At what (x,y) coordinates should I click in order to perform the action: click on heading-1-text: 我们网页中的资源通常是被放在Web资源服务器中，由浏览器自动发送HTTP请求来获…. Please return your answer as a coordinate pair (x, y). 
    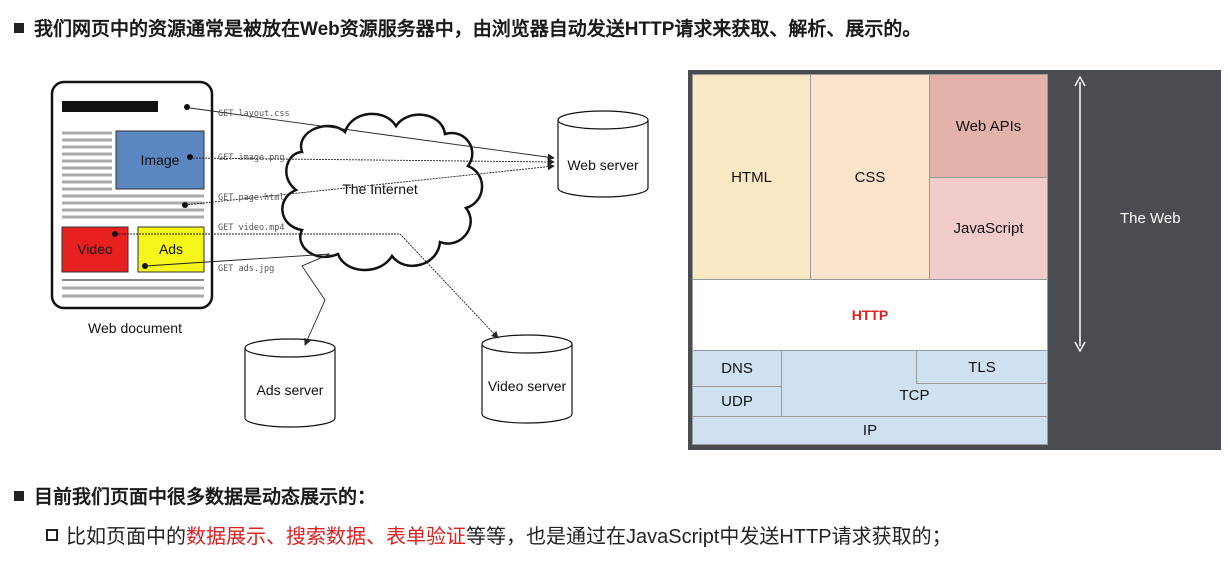
    Looking at the image, I should click on (478, 29).